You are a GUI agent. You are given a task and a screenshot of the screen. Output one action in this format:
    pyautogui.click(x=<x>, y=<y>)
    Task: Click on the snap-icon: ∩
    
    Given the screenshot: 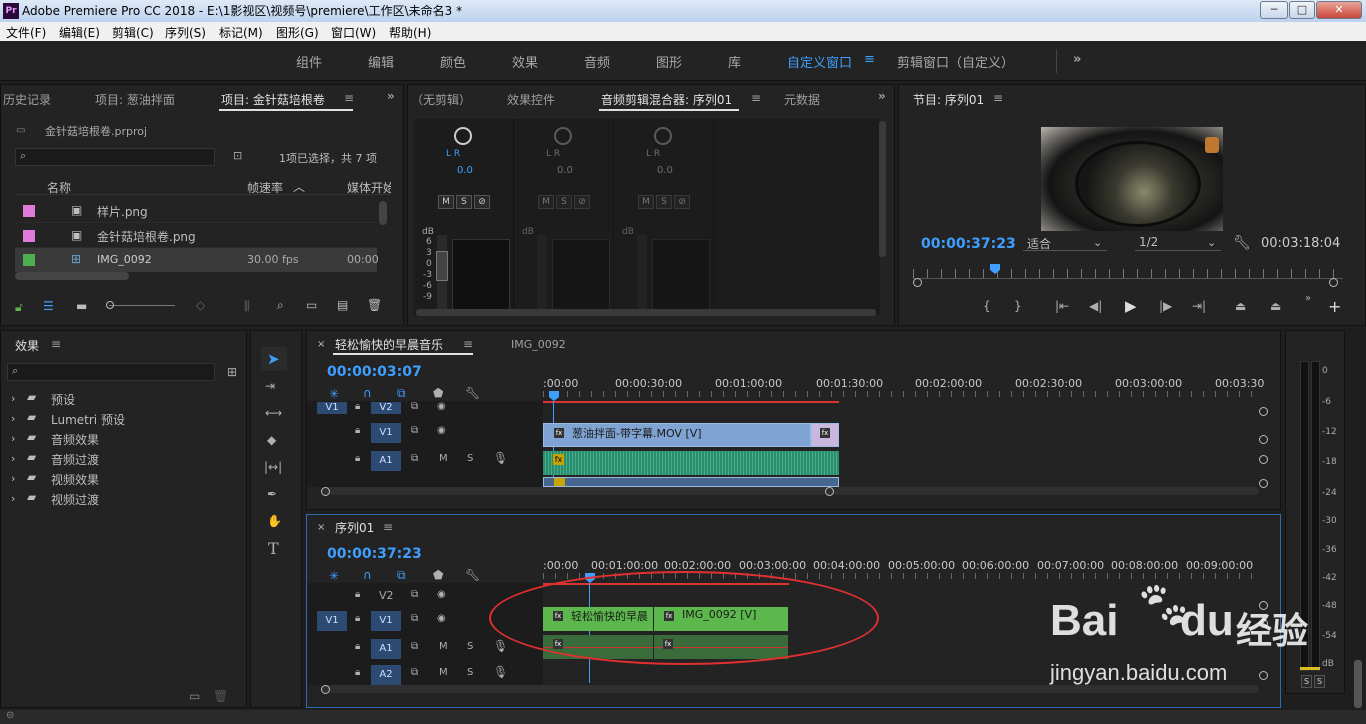 What is the action you would take?
    pyautogui.click(x=367, y=575)
    